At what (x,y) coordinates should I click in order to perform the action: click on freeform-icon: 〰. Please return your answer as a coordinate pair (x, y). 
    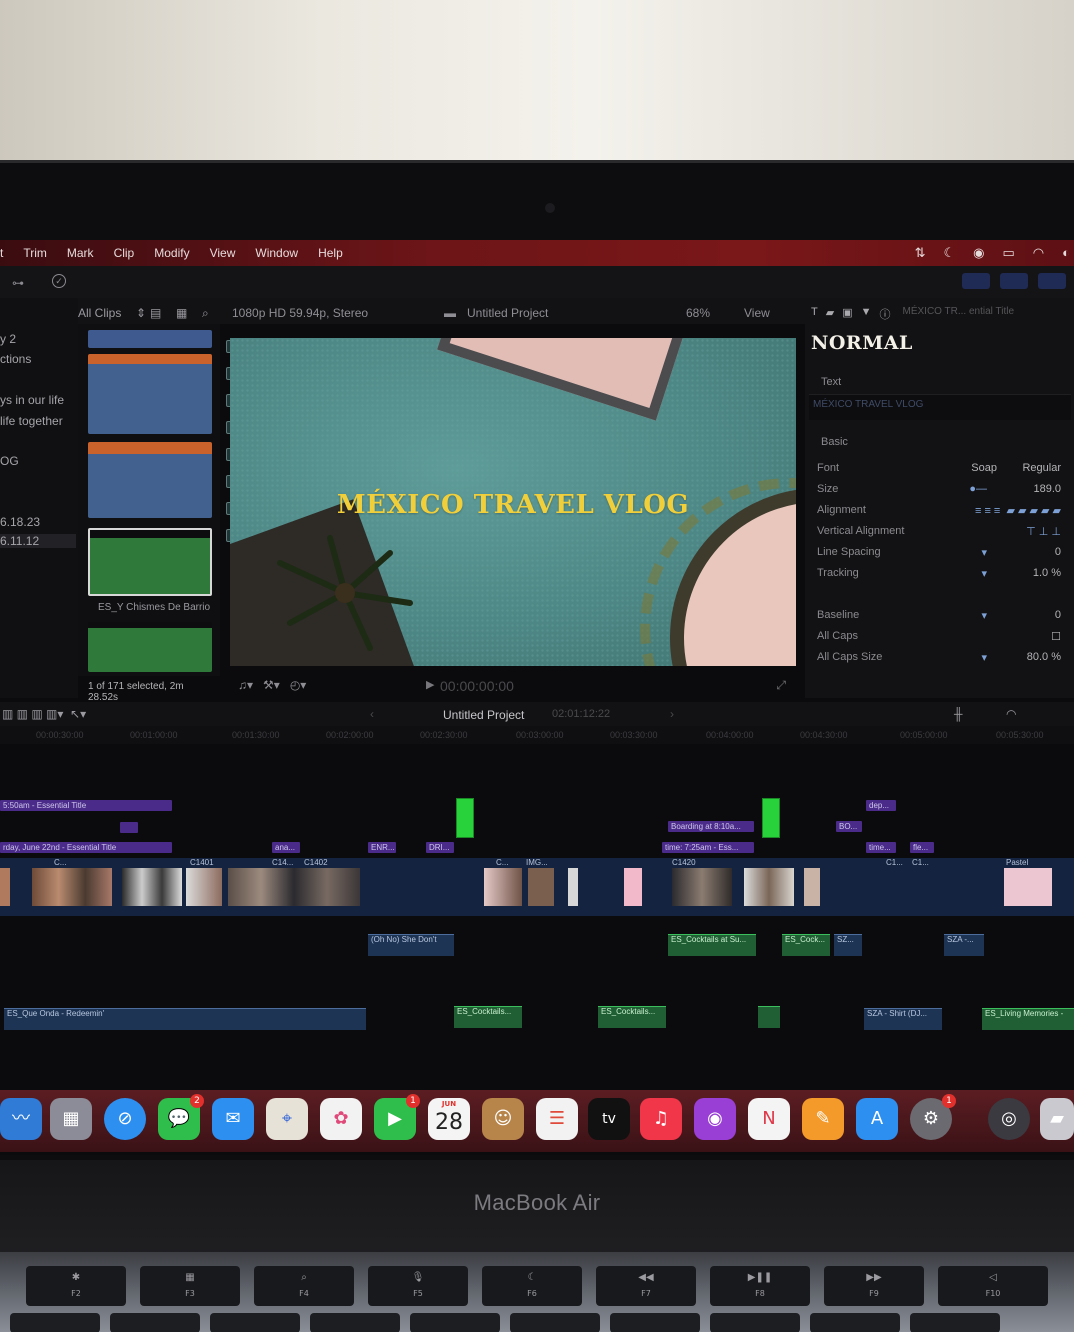
    Looking at the image, I should click on (21, 1119).